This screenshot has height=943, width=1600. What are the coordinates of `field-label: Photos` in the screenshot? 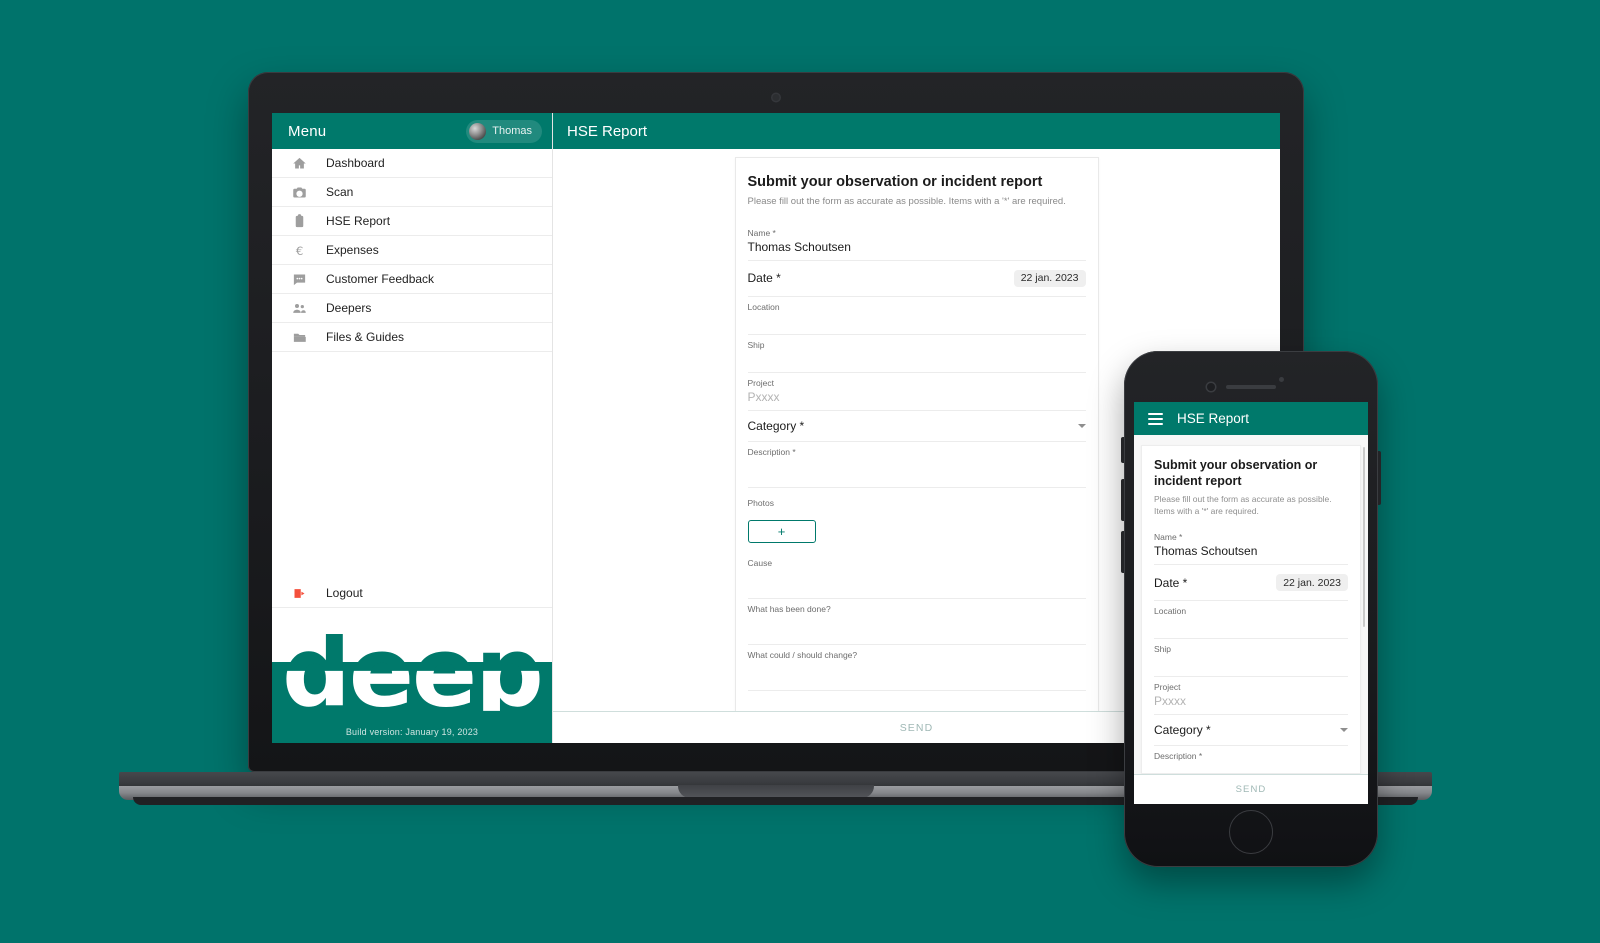 It's located at (760, 502).